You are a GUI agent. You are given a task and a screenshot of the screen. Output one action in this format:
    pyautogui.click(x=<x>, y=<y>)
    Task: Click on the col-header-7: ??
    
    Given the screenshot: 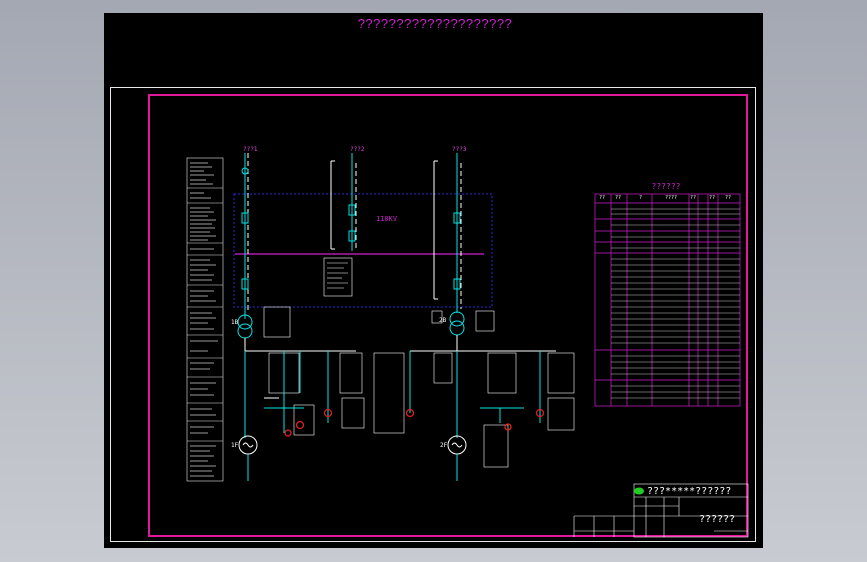 What is the action you would take?
    pyautogui.click(x=728, y=198)
    